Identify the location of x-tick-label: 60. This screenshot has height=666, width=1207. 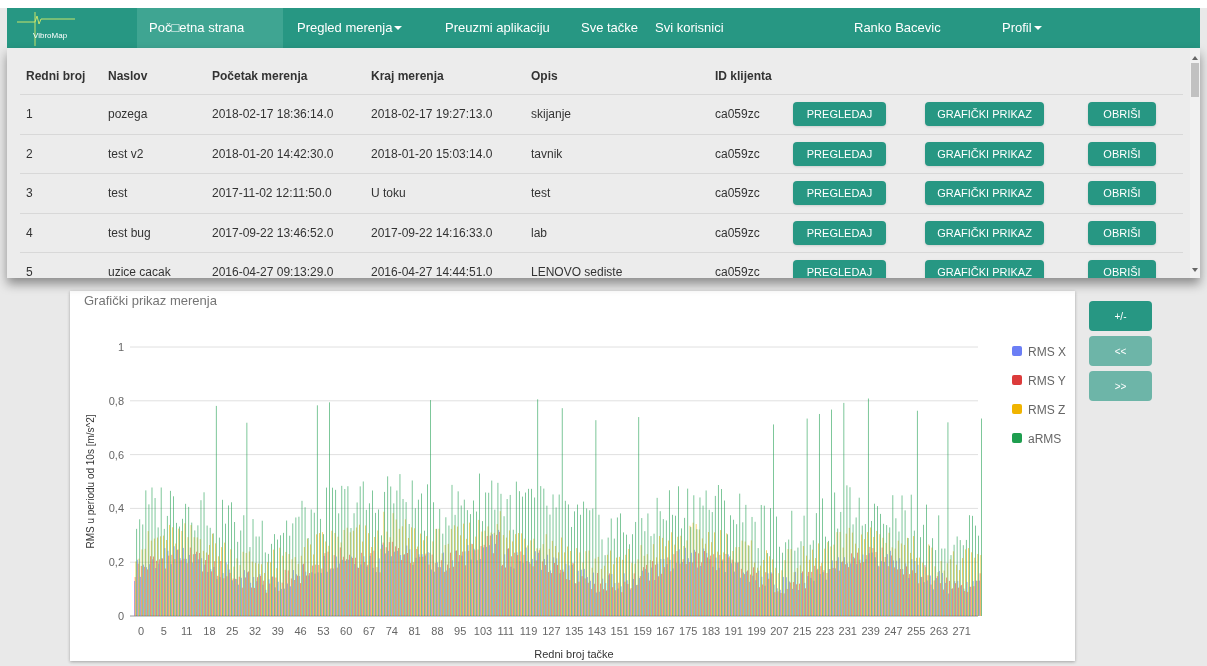
(346, 631).